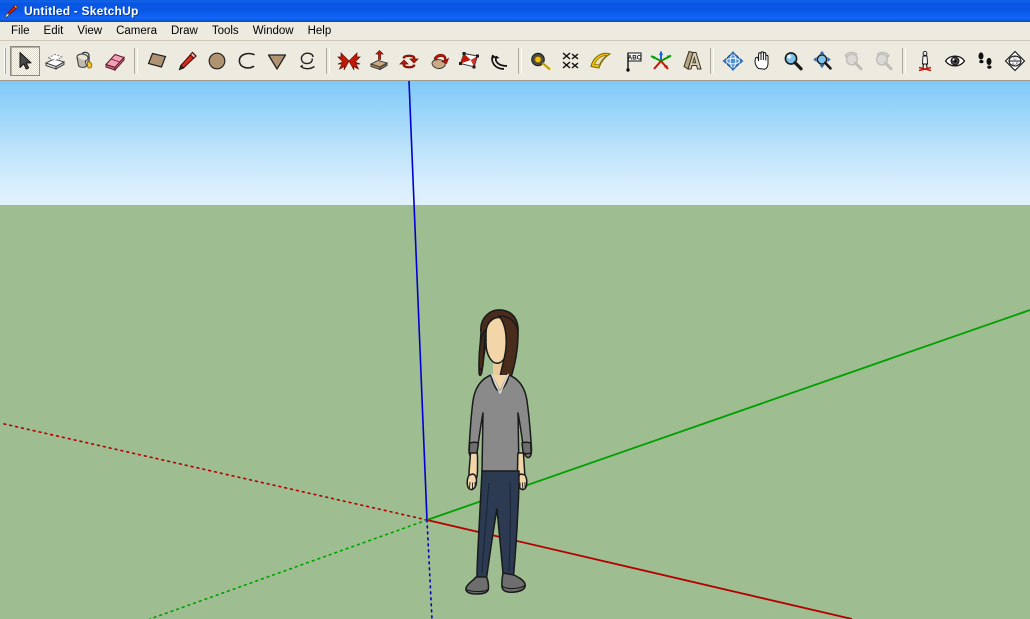 This screenshot has height=619, width=1030. Describe the element at coordinates (541, 61) in the screenshot. I see `tape-measure-tool` at that location.